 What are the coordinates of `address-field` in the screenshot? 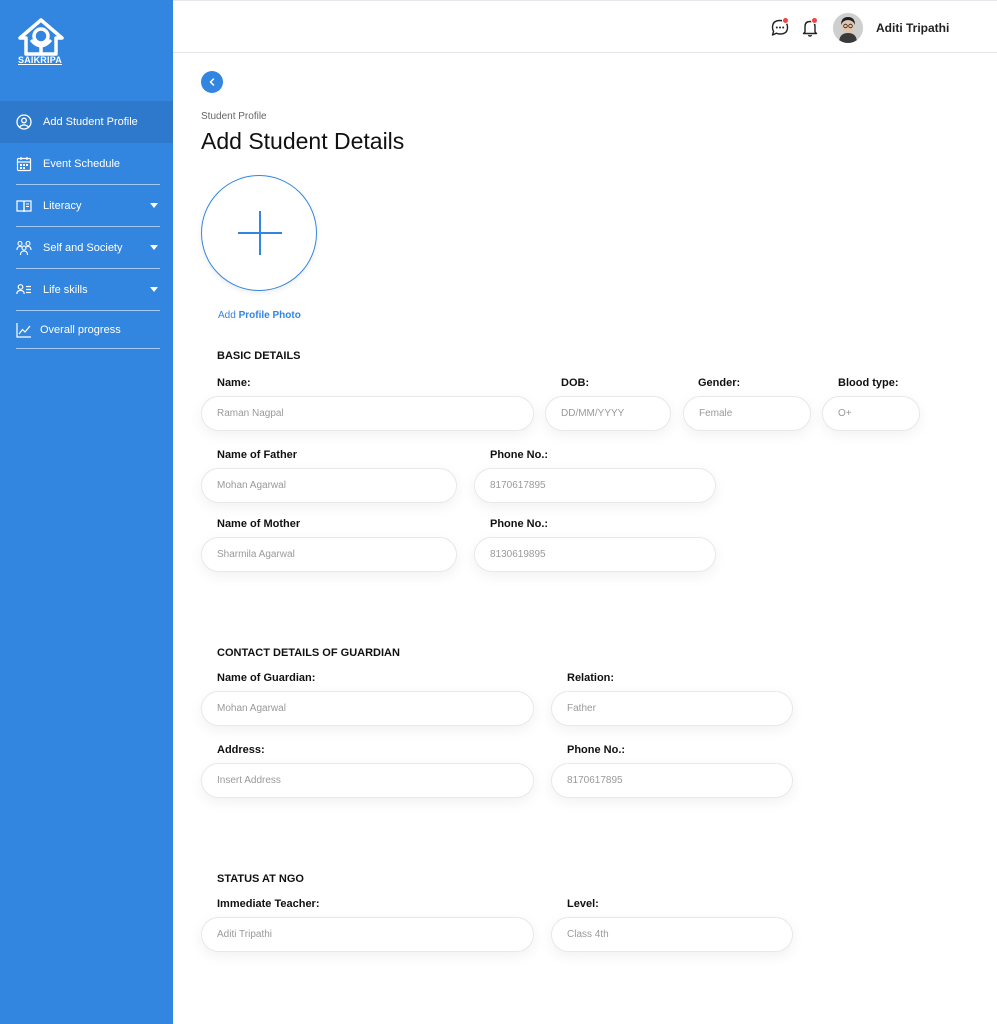 It's located at (367, 780).